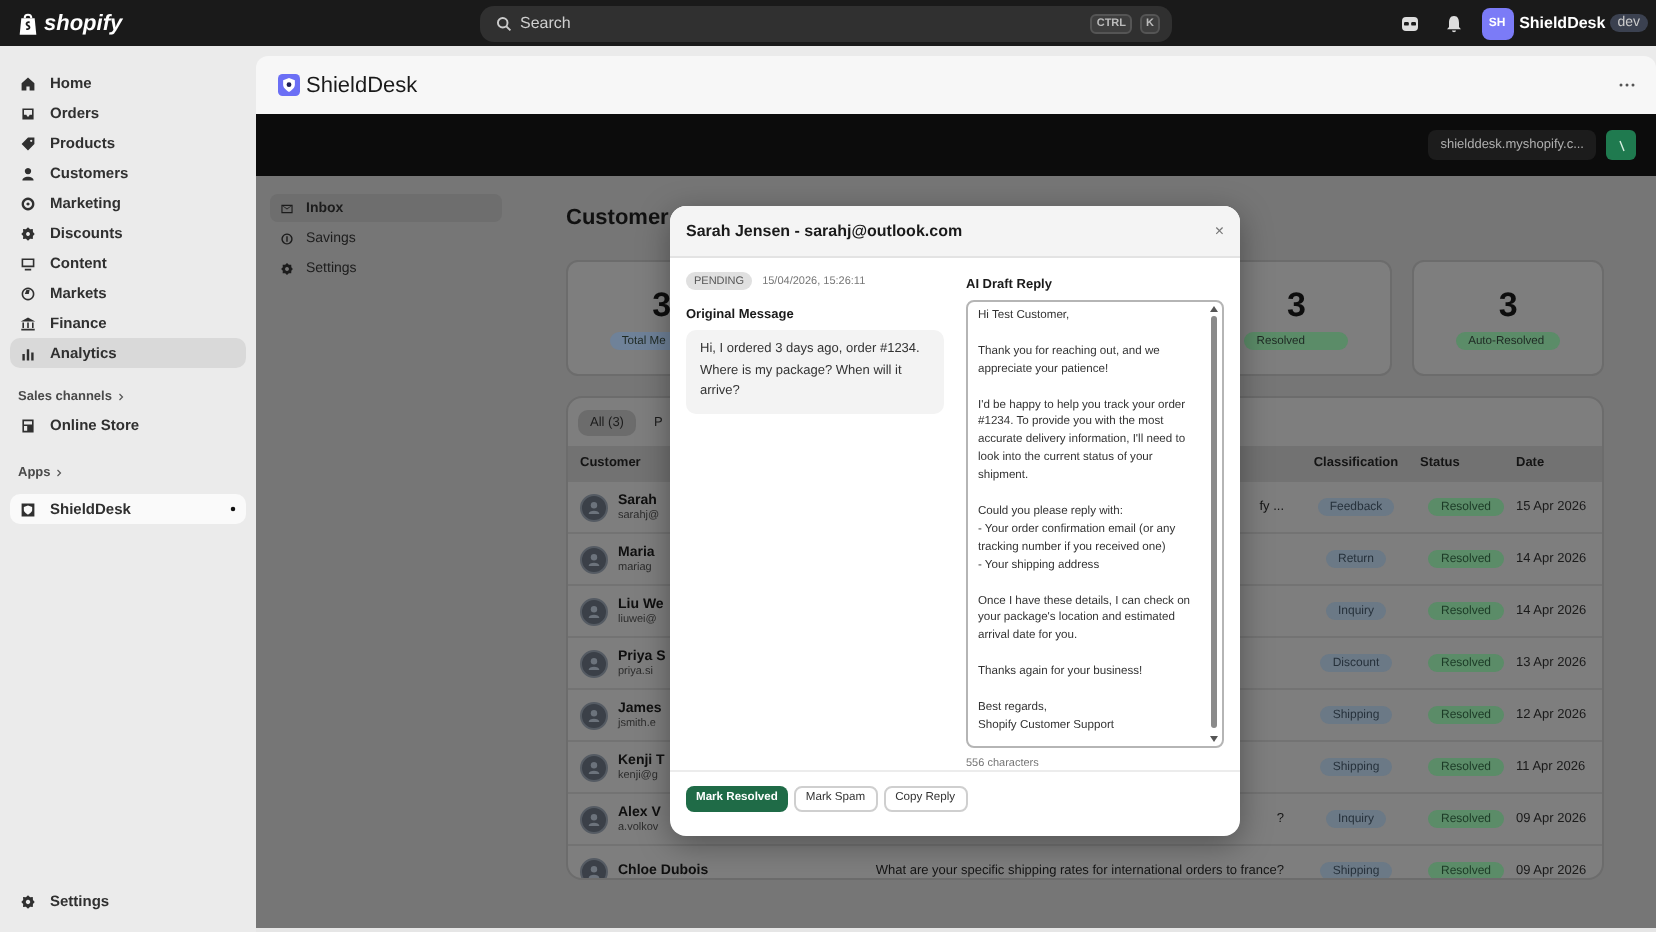  I want to click on envelope-icon, so click(287, 208).